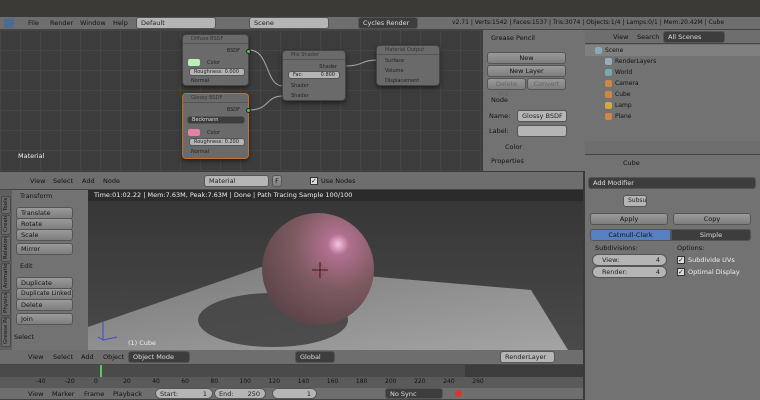 Image resolution: width=760 pixels, height=400 pixels. Describe the element at coordinates (176, 23) in the screenshot. I see `layout-select: Default` at that location.